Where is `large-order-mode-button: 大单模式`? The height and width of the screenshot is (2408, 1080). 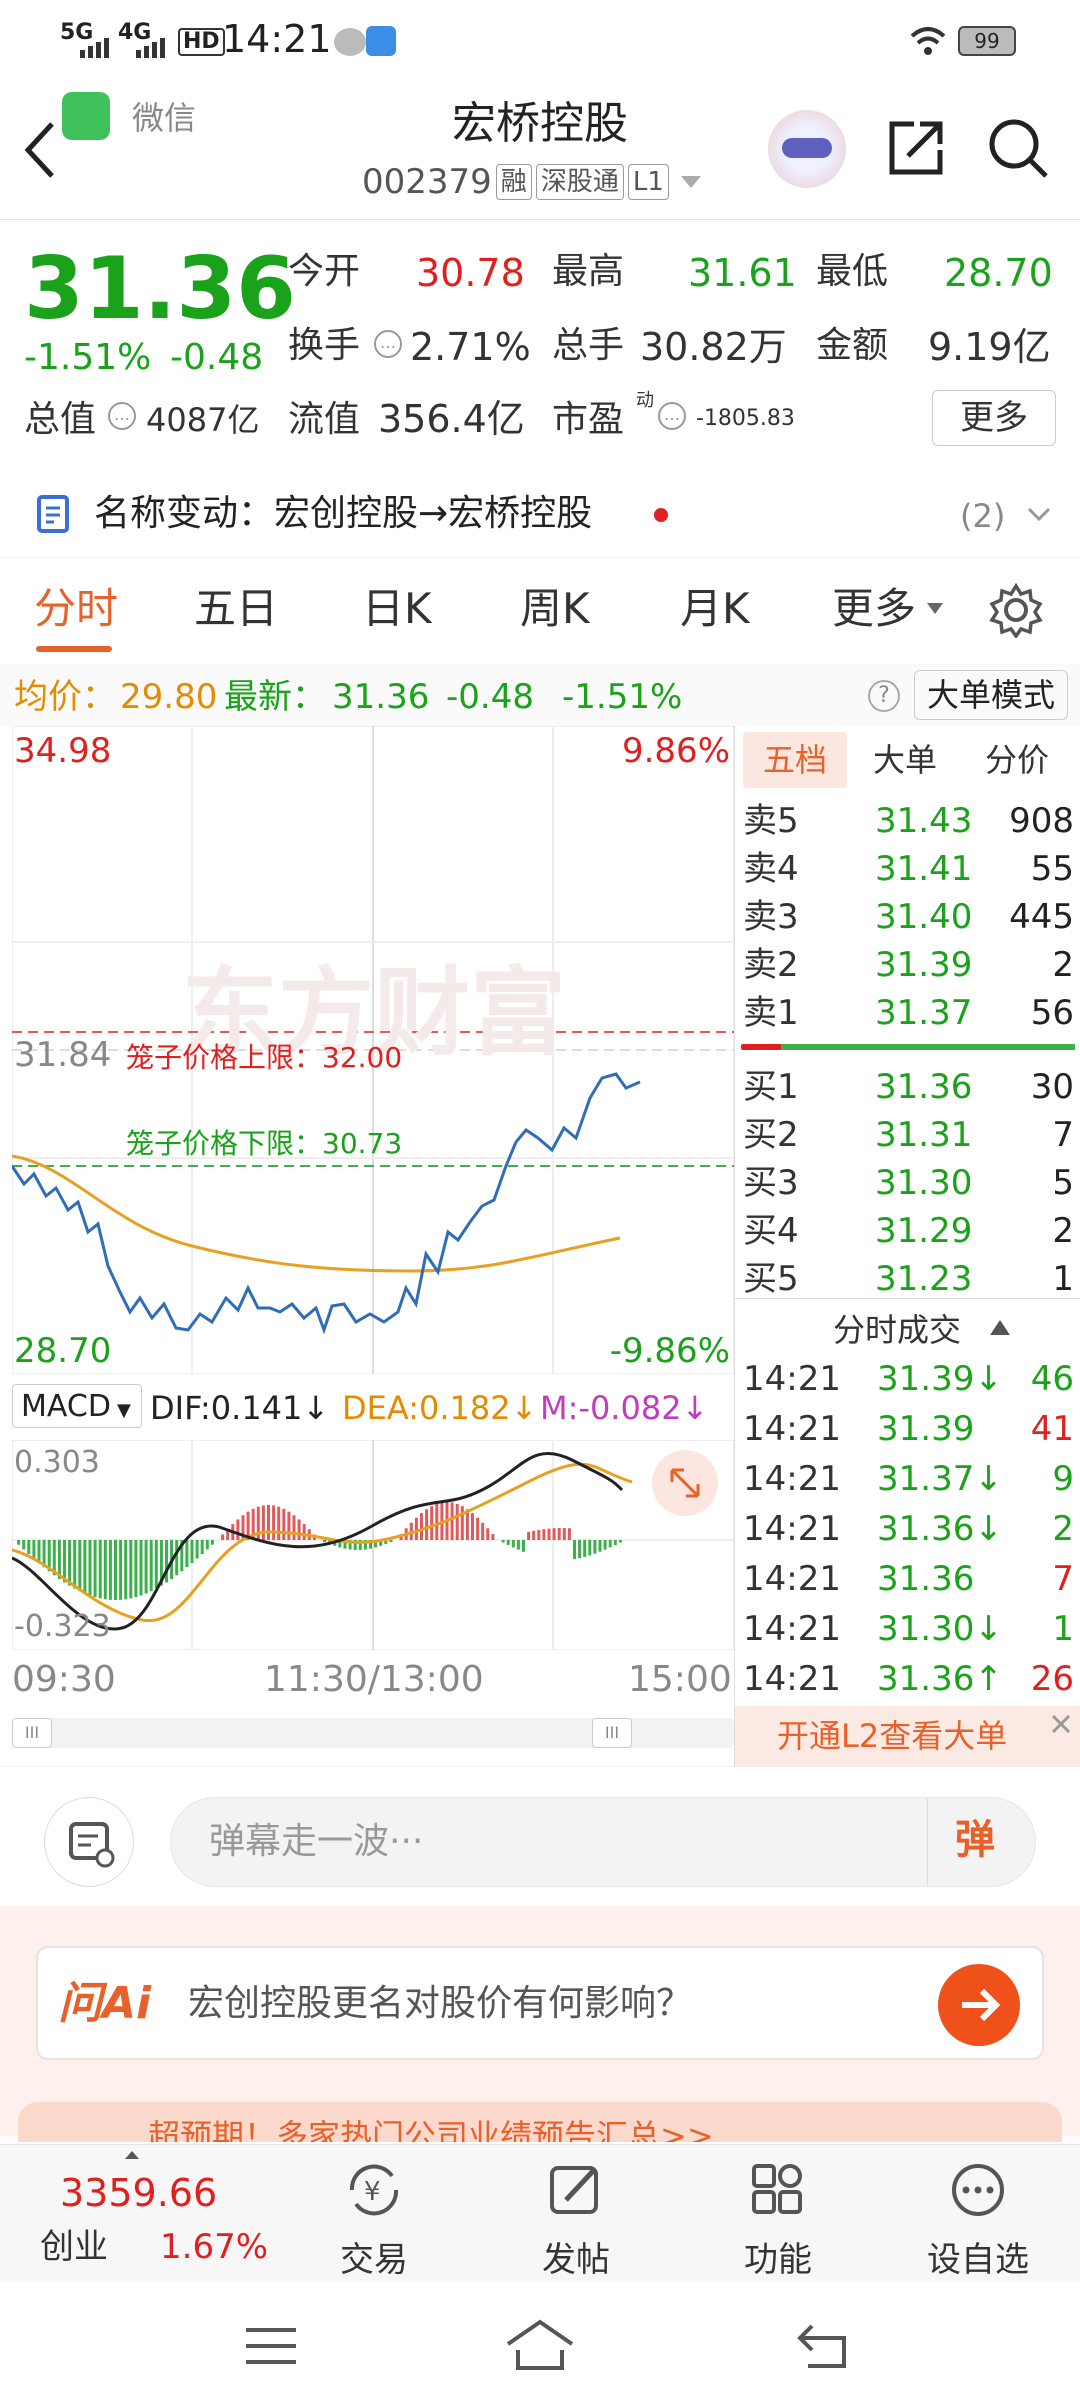
large-order-mode-button: 大单模式 is located at coordinates (991, 695).